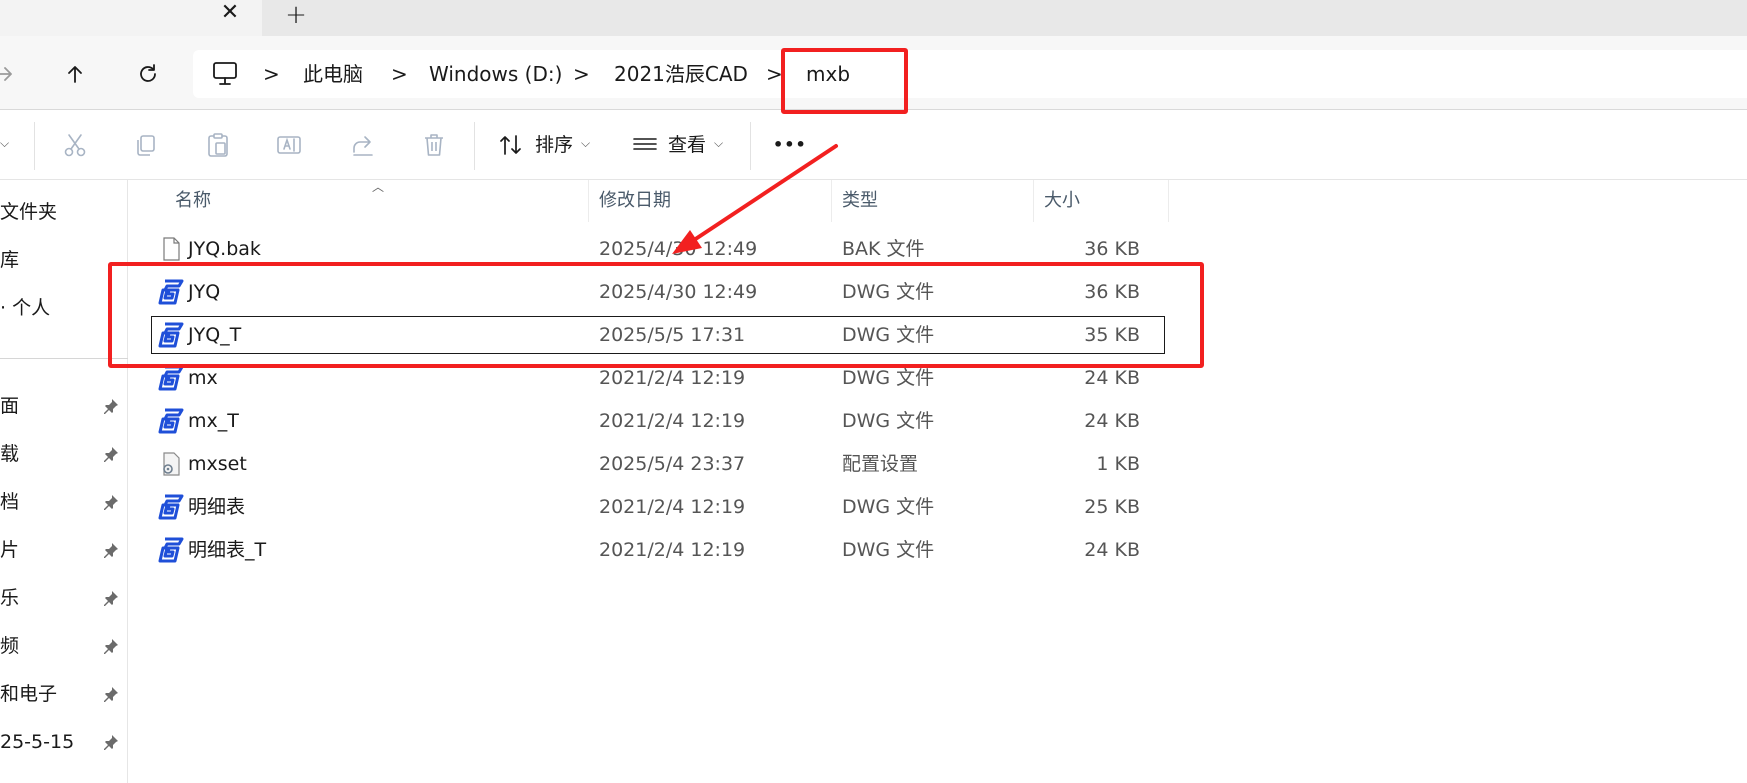  Describe the element at coordinates (64, 212) in the screenshot. I see `sidebar-item-folders: 文件夹` at that location.